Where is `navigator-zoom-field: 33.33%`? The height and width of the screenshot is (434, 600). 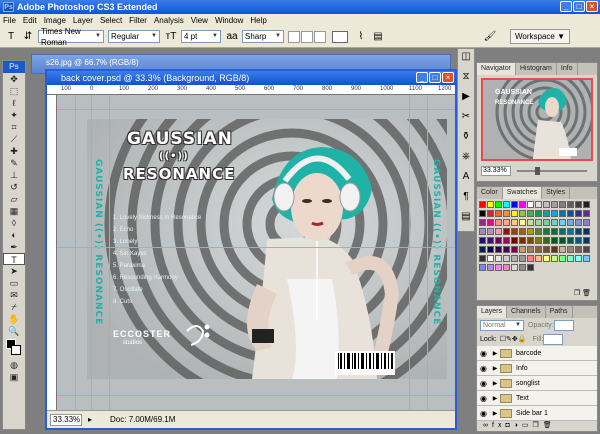 navigator-zoom-field: 33.33% is located at coordinates (496, 171).